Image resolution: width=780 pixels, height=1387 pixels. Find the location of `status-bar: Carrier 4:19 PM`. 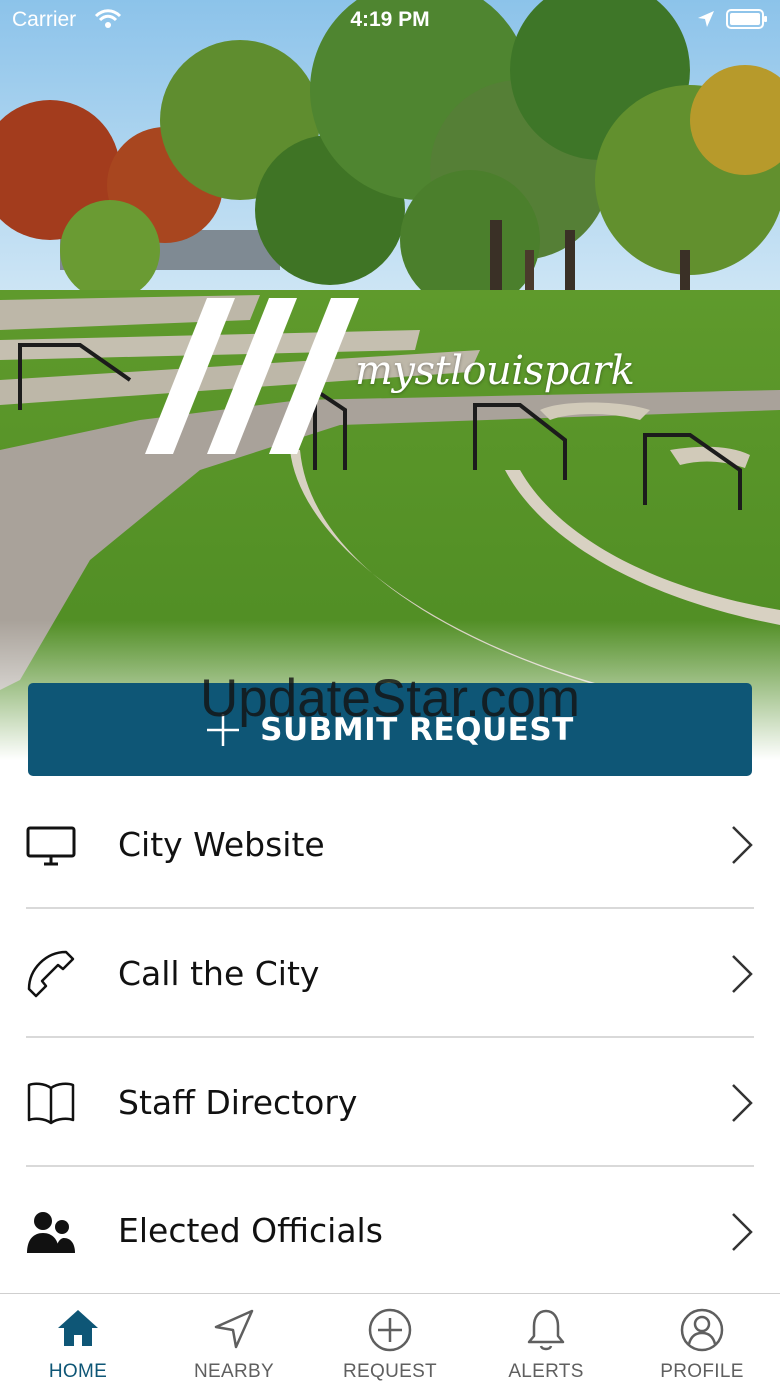

status-bar: Carrier 4:19 PM is located at coordinates (390, 20).